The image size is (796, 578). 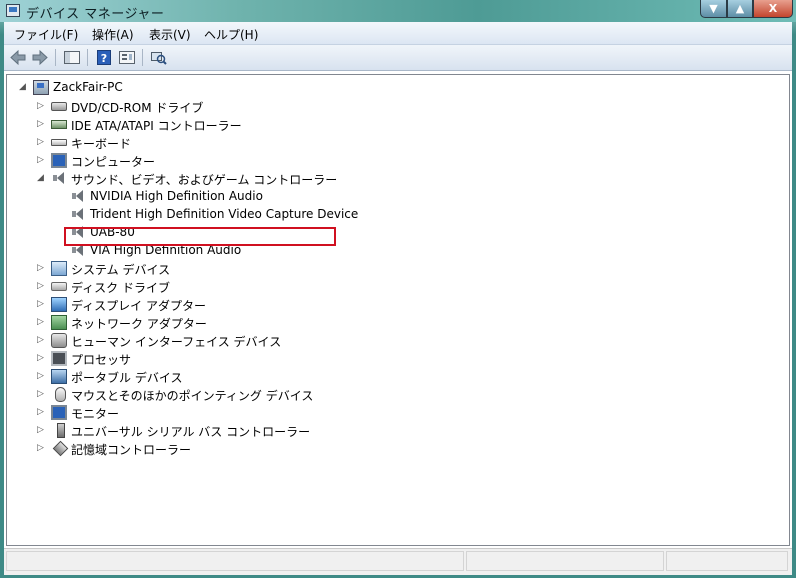 I want to click on maximize-button: ▲, so click(x=740, y=9).